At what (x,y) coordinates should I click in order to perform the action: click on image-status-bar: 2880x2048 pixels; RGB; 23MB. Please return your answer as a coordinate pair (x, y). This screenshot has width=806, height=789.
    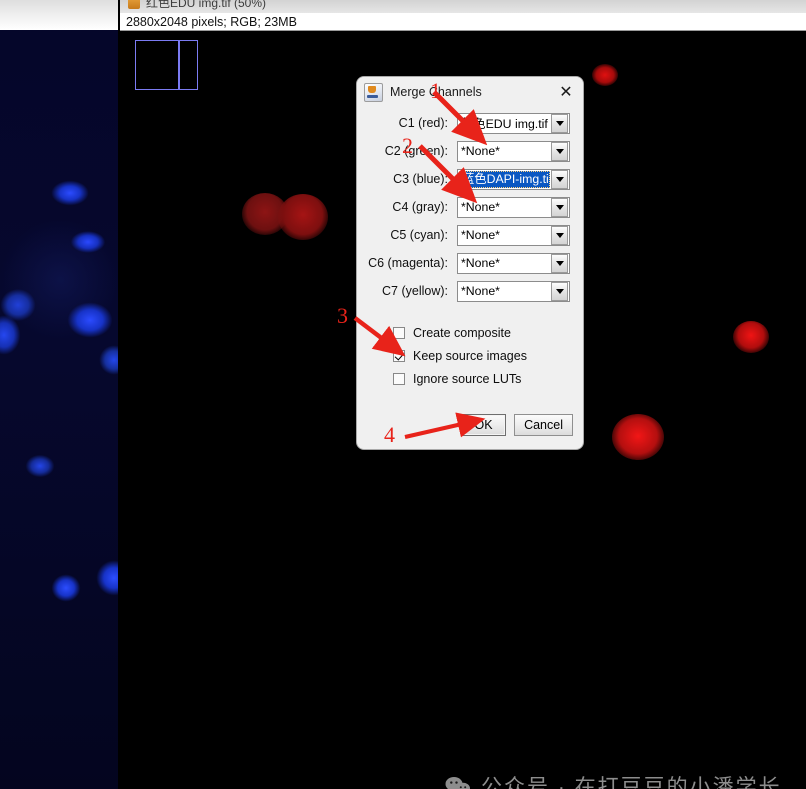
    Looking at the image, I should click on (463, 22).